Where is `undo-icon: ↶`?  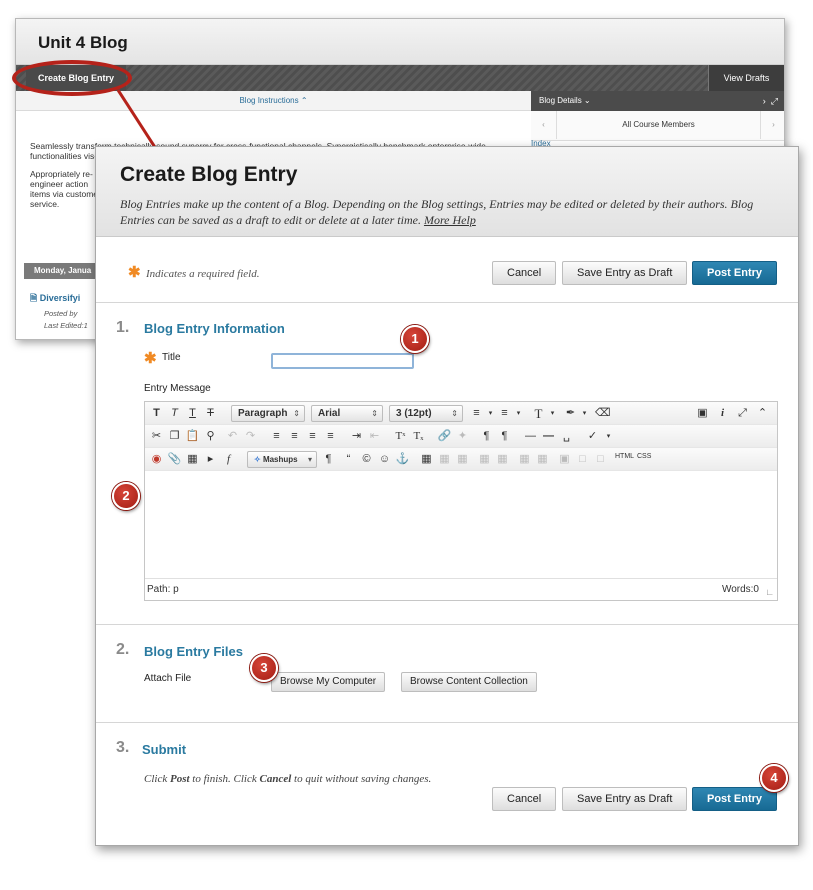
undo-icon: ↶ is located at coordinates (232, 436).